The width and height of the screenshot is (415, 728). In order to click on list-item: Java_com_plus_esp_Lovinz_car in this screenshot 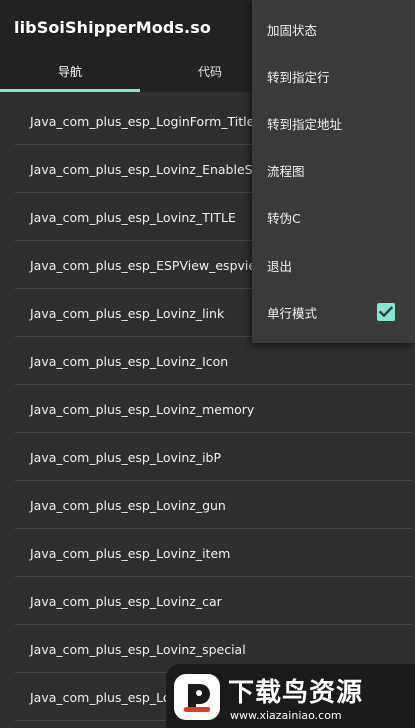, I will do `click(207, 601)`.